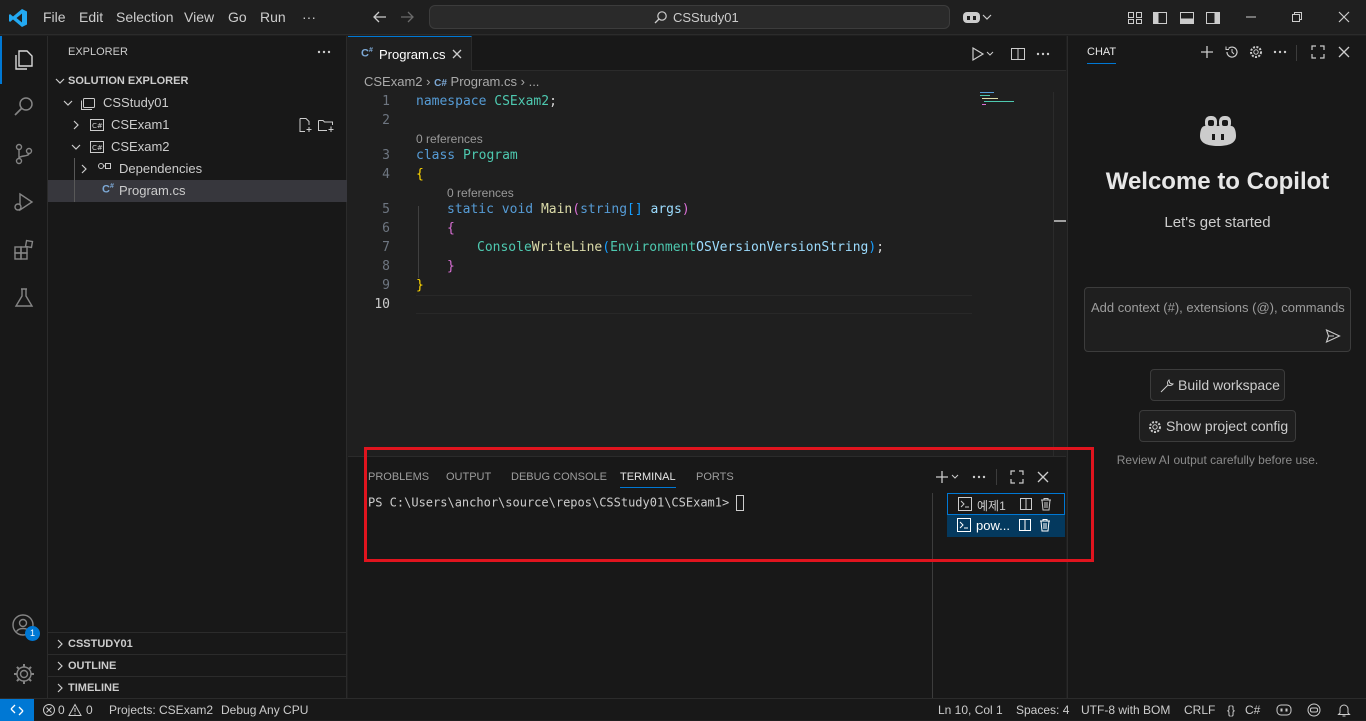  I want to click on line-number: 3, so click(386, 155).